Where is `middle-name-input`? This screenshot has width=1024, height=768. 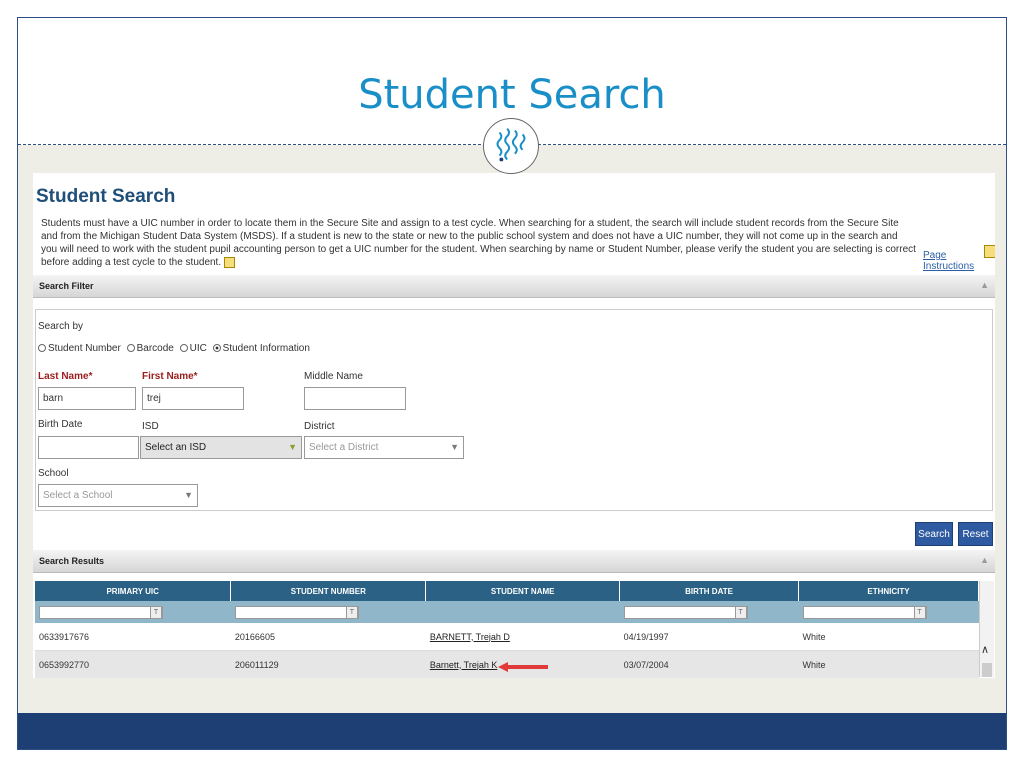 middle-name-input is located at coordinates (355, 398).